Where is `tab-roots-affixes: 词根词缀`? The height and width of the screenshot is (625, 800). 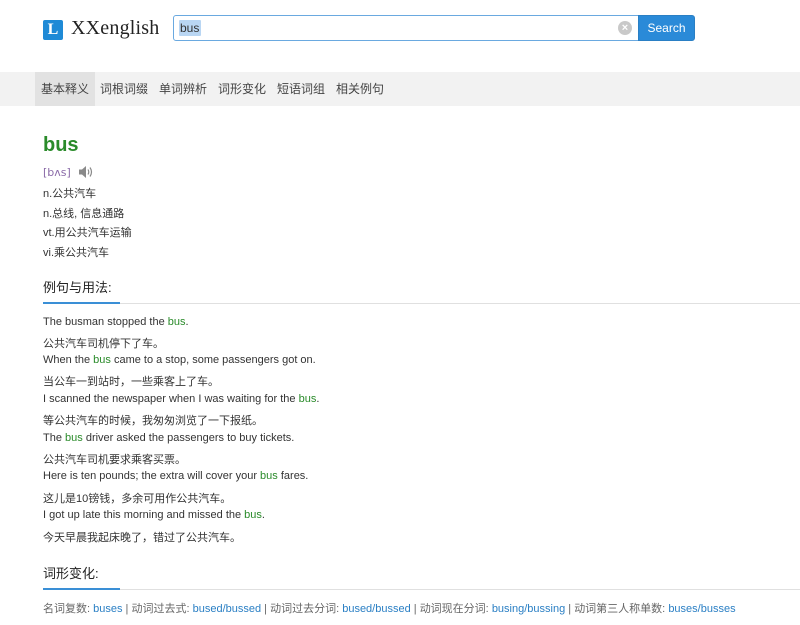 tab-roots-affixes: 词根词缀 is located at coordinates (124, 89).